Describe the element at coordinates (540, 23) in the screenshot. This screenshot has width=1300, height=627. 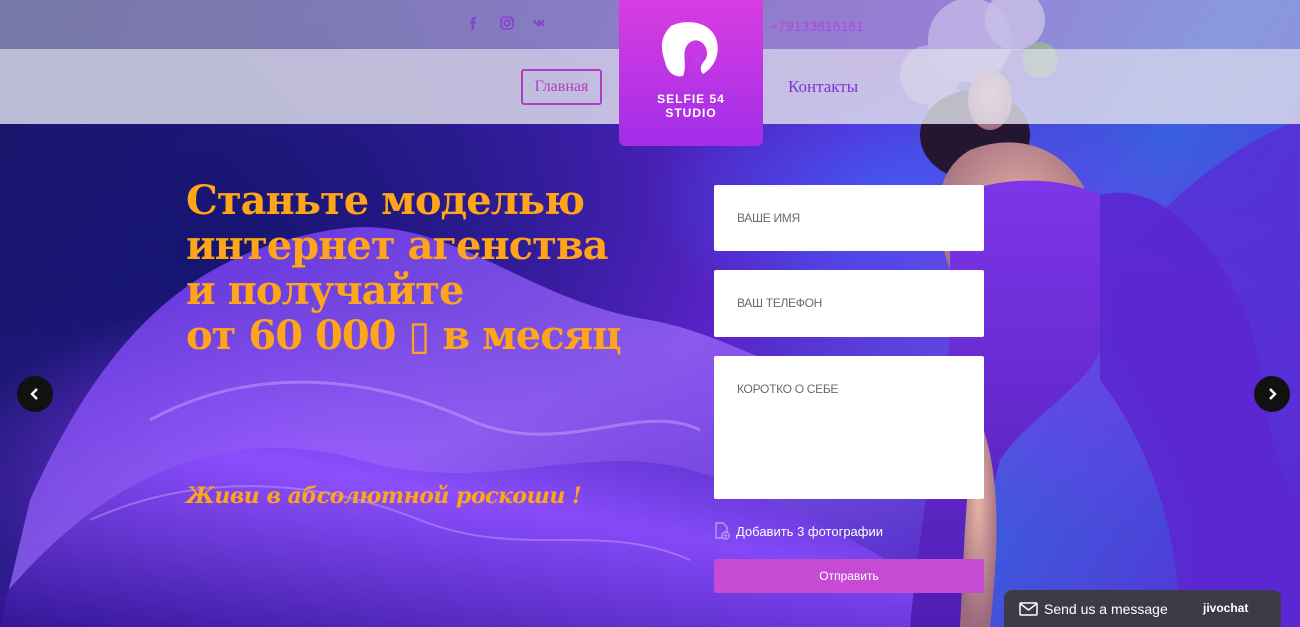
I see `vk-icon` at that location.